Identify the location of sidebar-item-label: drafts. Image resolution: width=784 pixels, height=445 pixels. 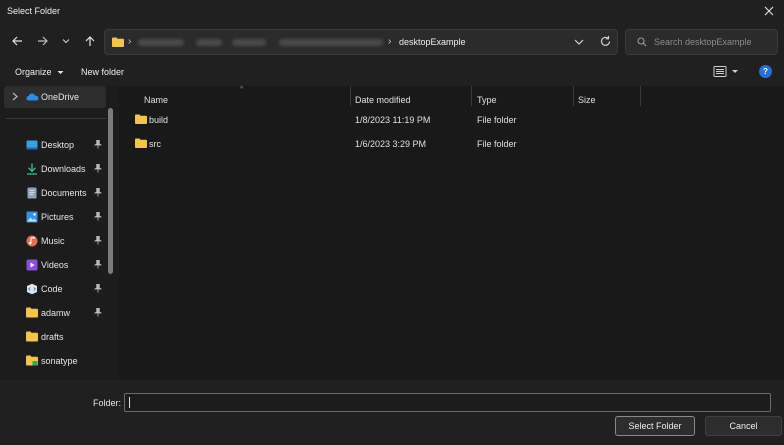
(52, 337).